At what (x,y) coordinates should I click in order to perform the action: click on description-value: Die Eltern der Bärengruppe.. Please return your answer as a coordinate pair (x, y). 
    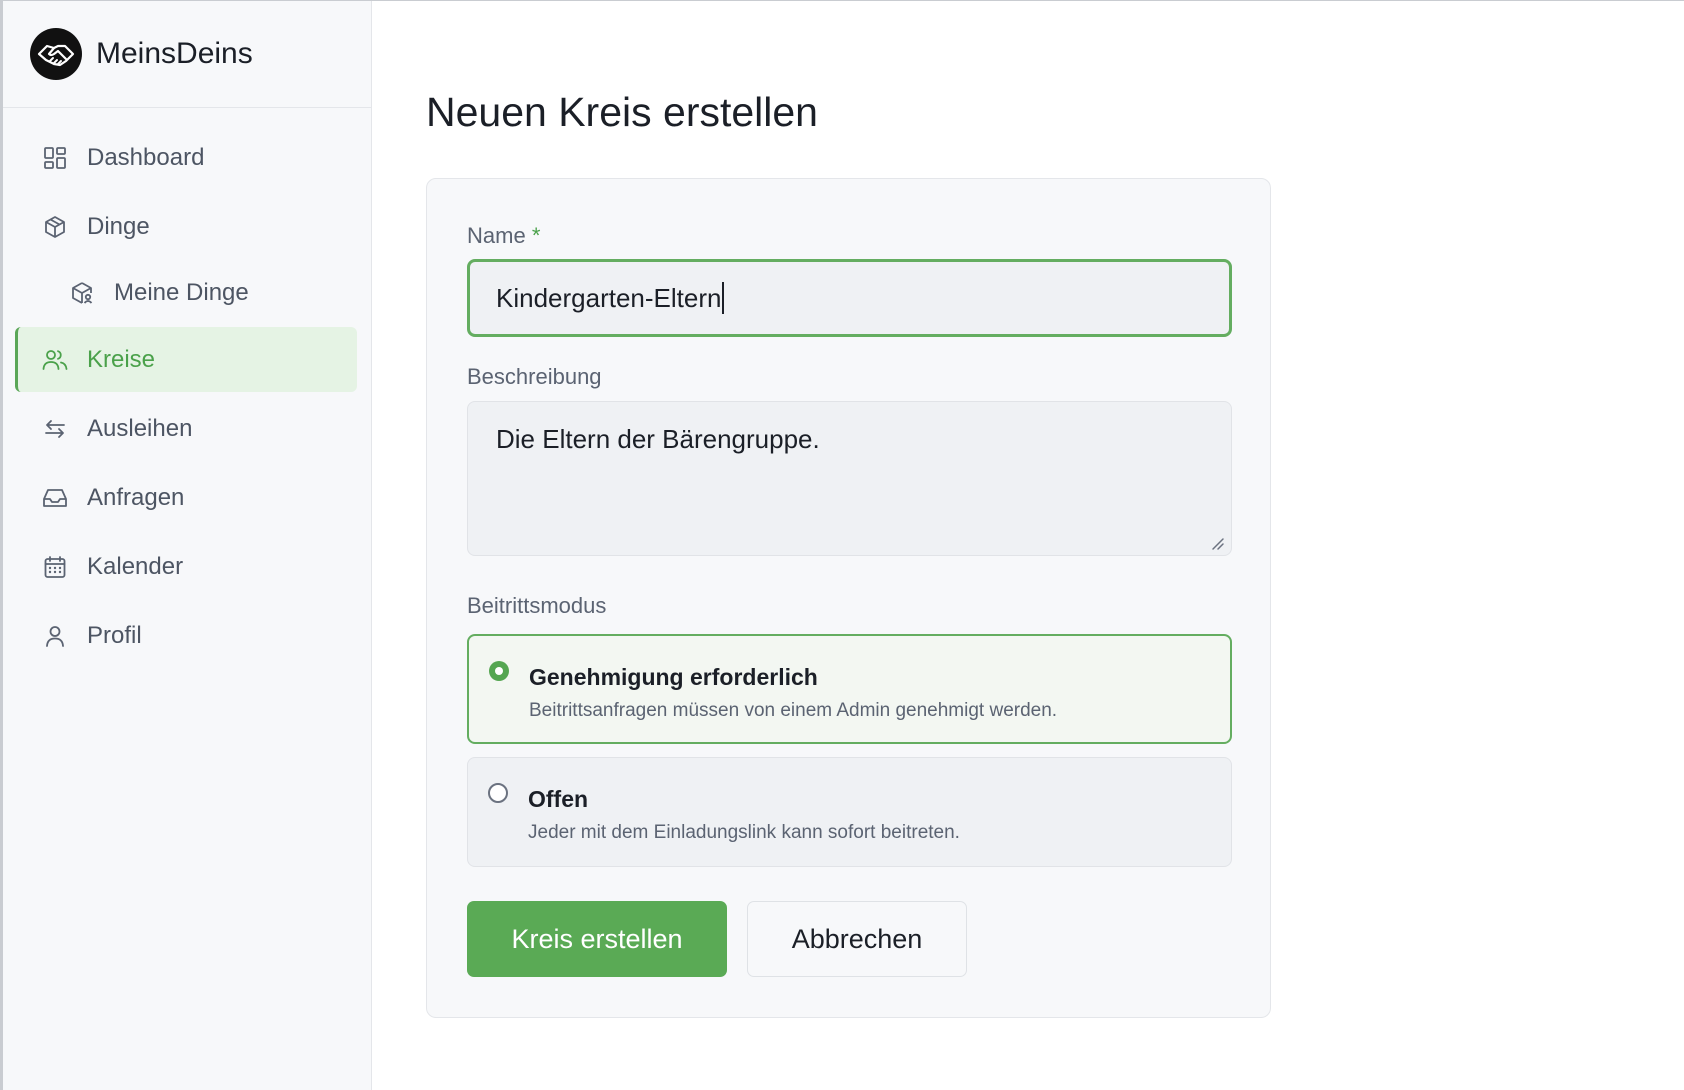
    Looking at the image, I should click on (658, 439).